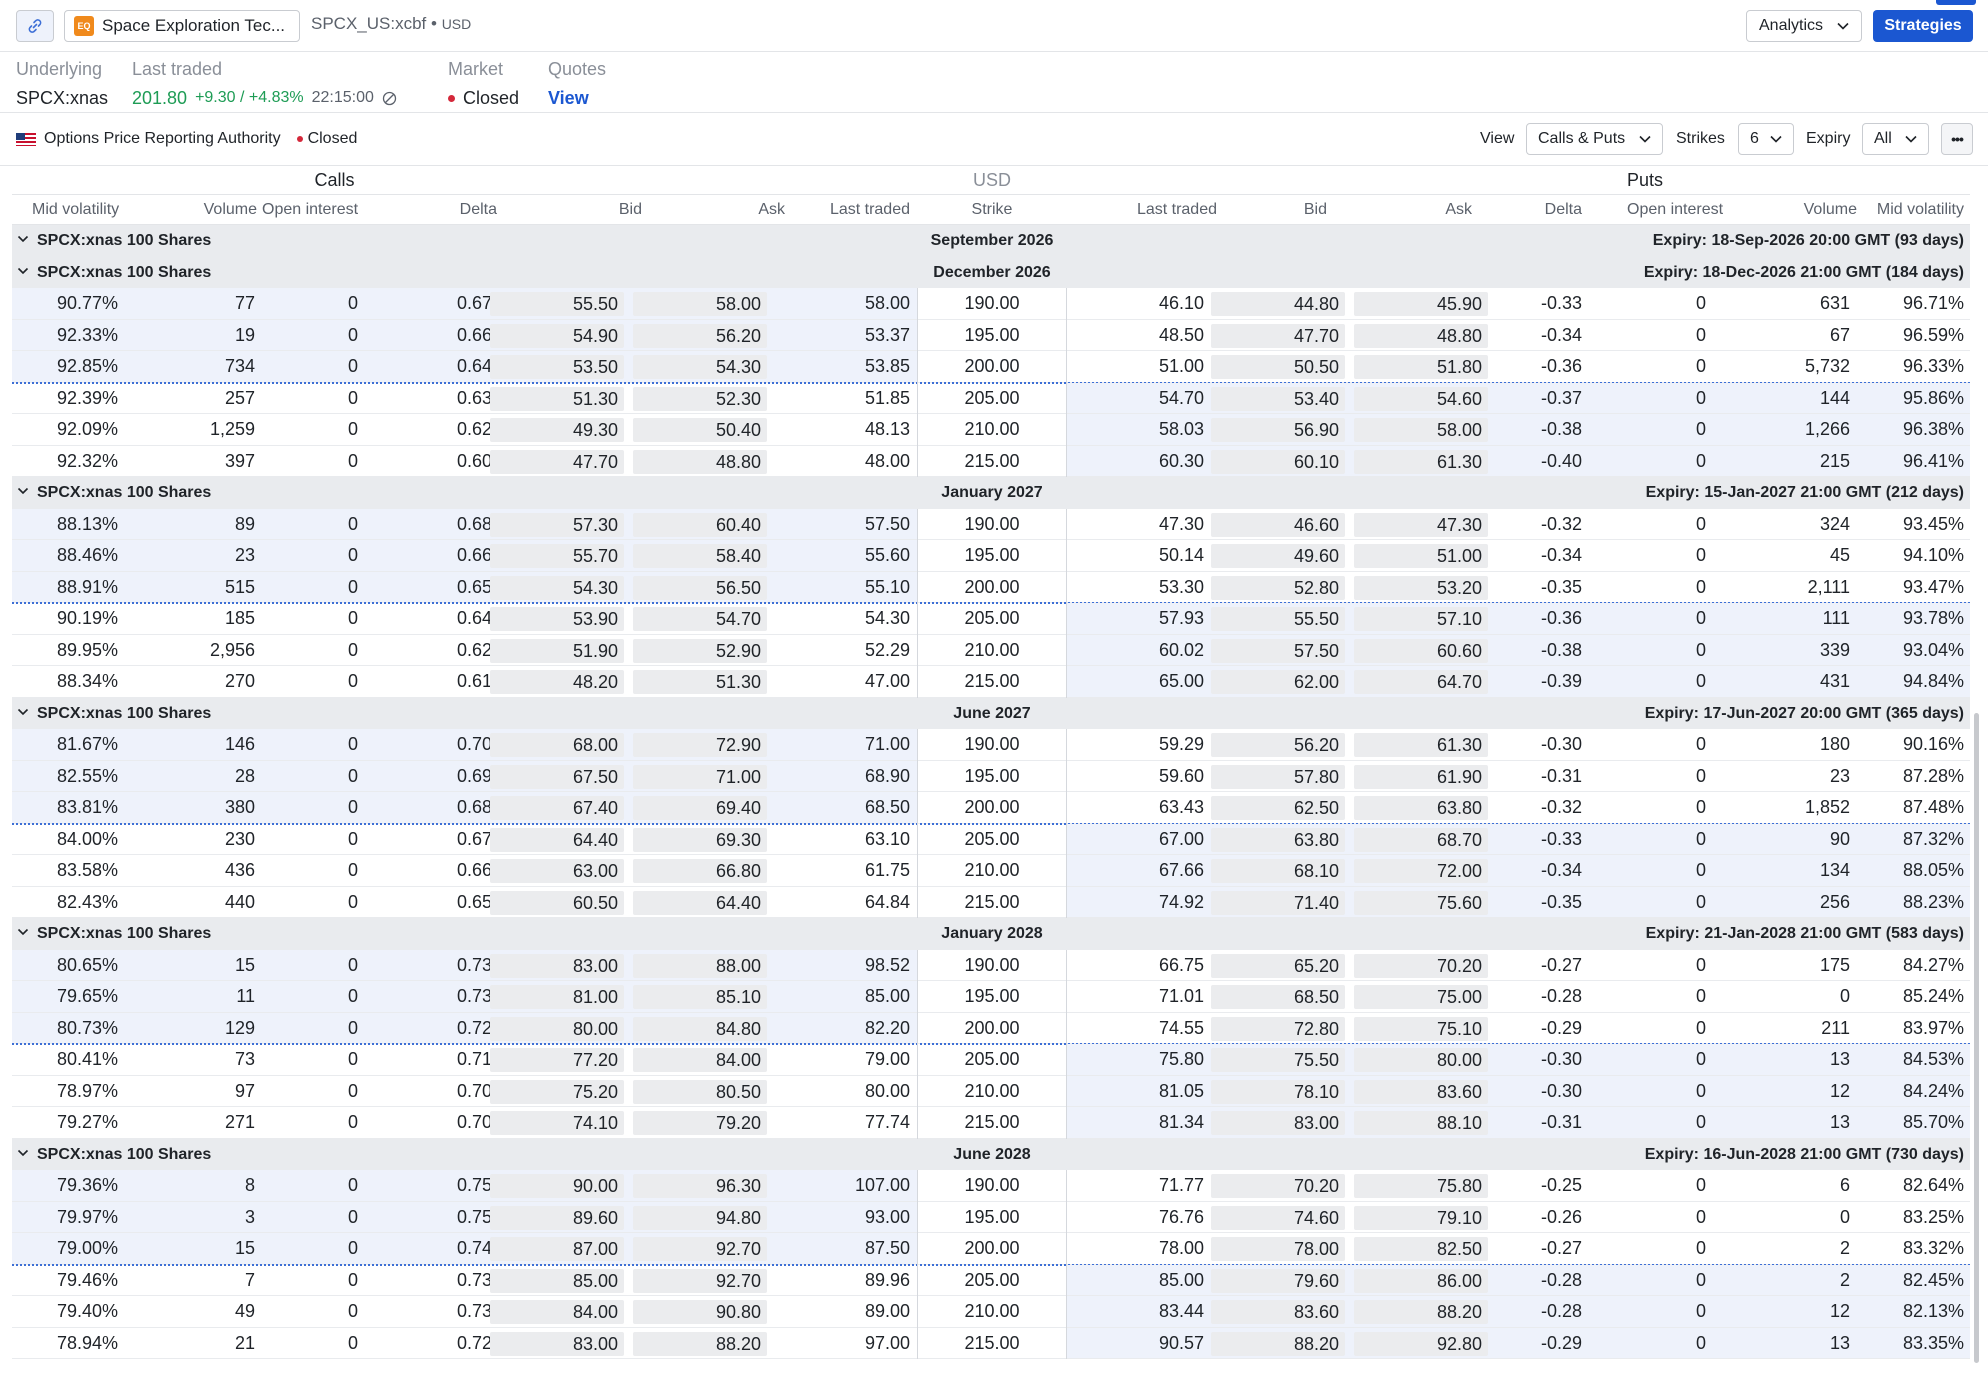  I want to click on put-mid-volatility-cell: 96.71%, so click(1912, 304).